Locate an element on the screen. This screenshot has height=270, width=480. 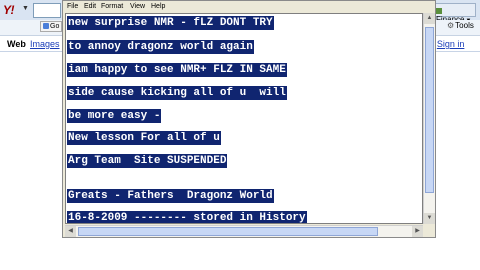
text-line: Greats - Fathers Dragonz World is located at coordinates (170, 196).